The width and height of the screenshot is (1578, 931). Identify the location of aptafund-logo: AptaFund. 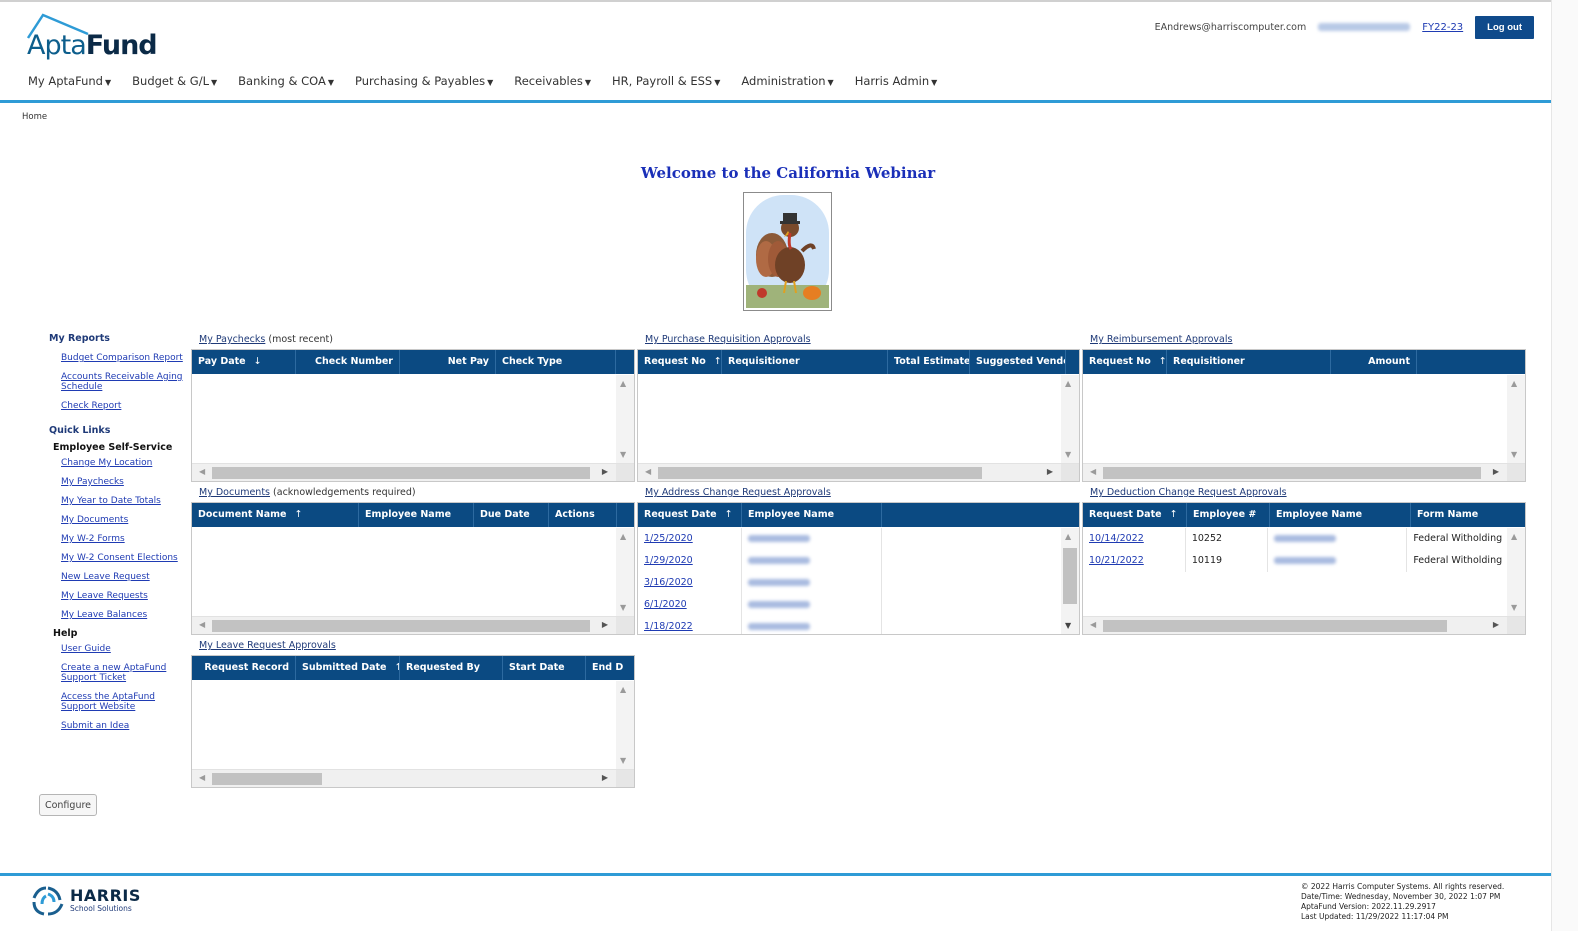
(96, 39).